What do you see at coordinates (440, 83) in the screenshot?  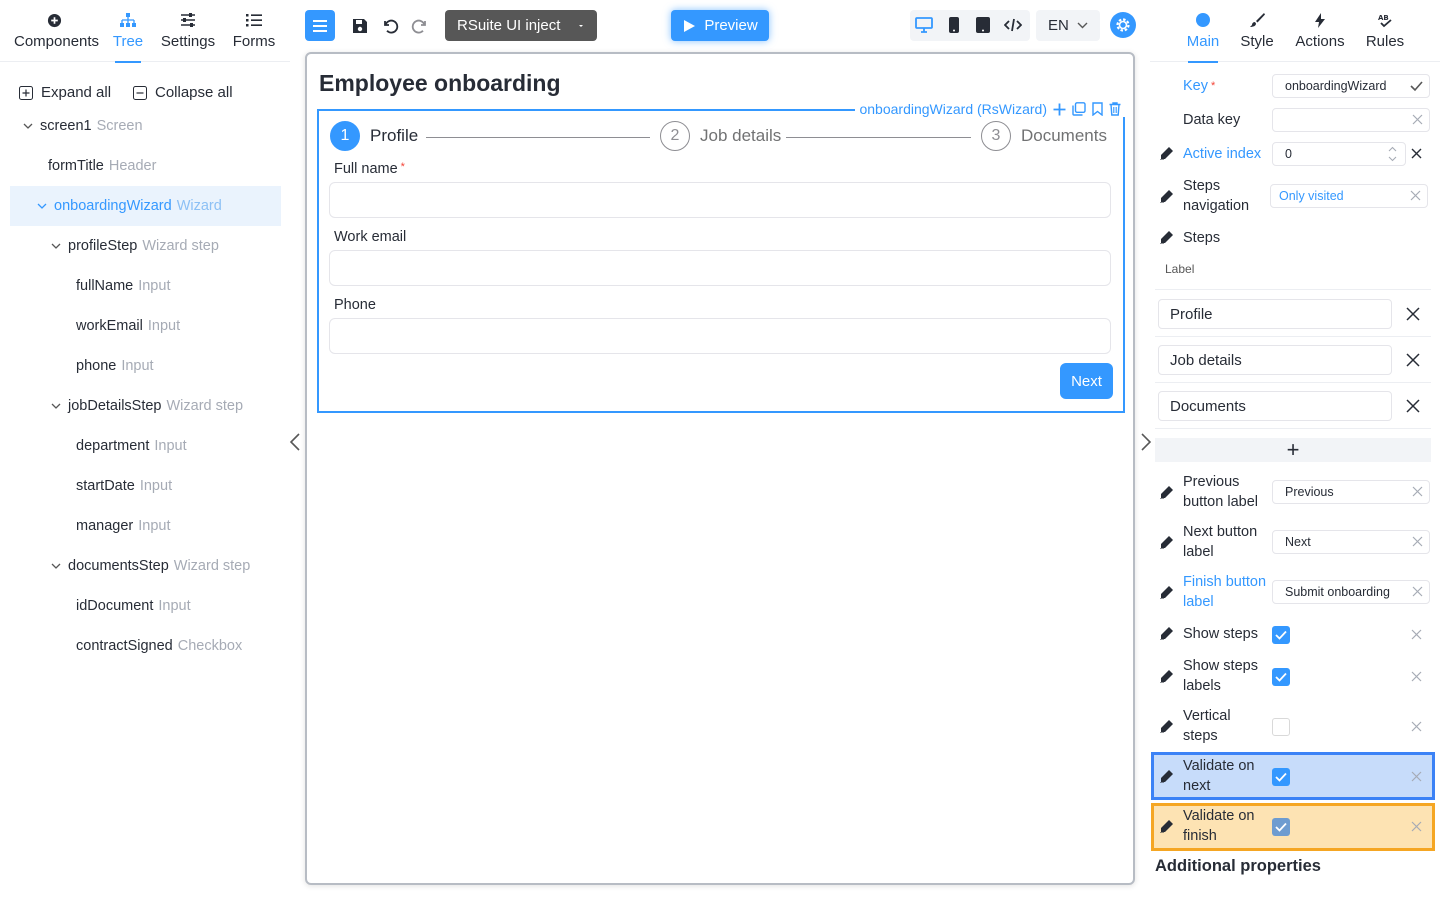 I see `form-title: Employee onboarding` at bounding box center [440, 83].